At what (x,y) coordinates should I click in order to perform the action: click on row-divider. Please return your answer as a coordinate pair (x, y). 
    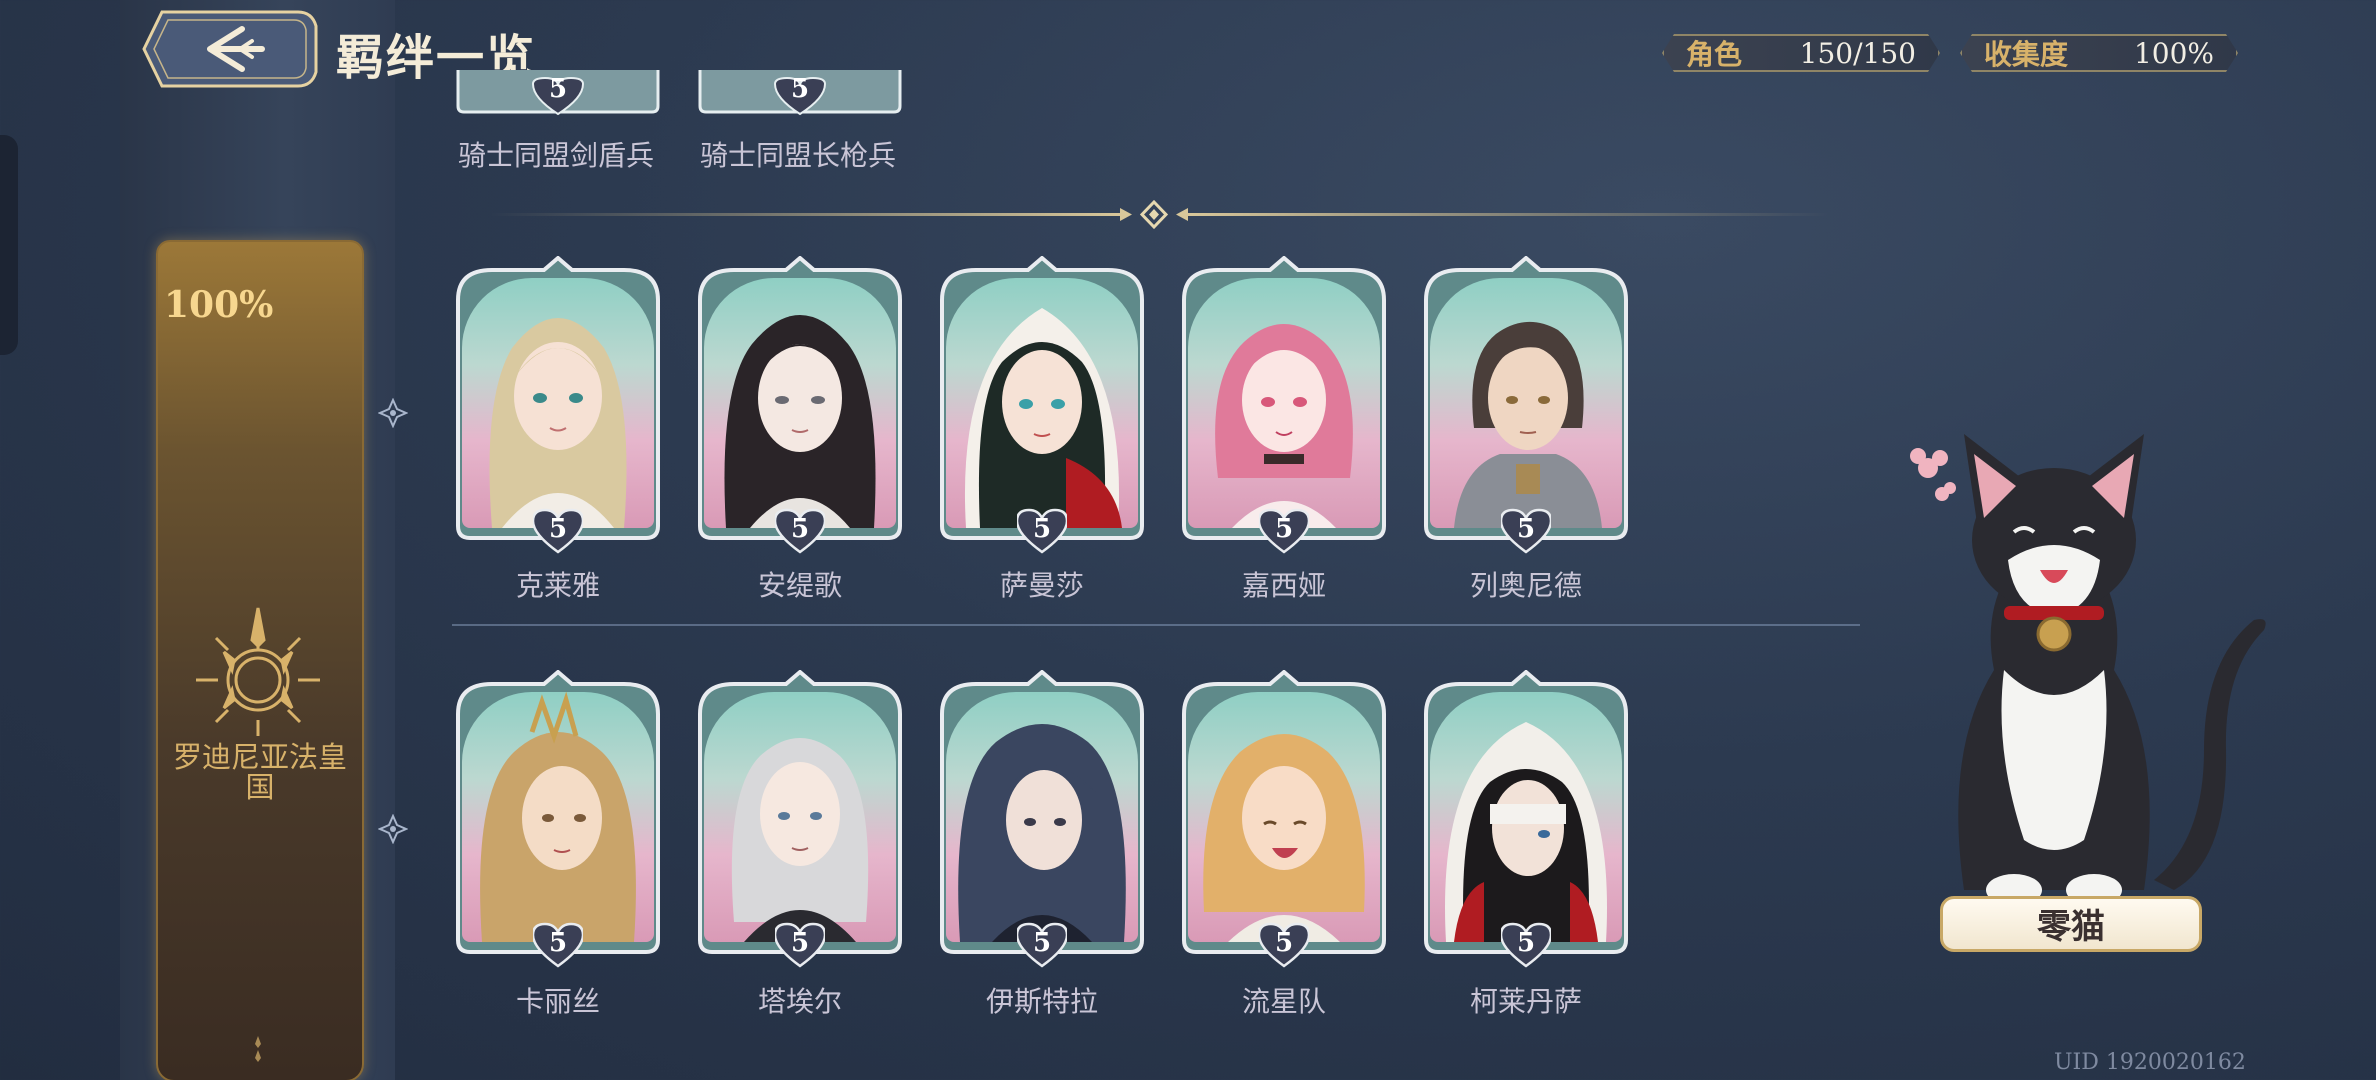
    Looking at the image, I should click on (1156, 625).